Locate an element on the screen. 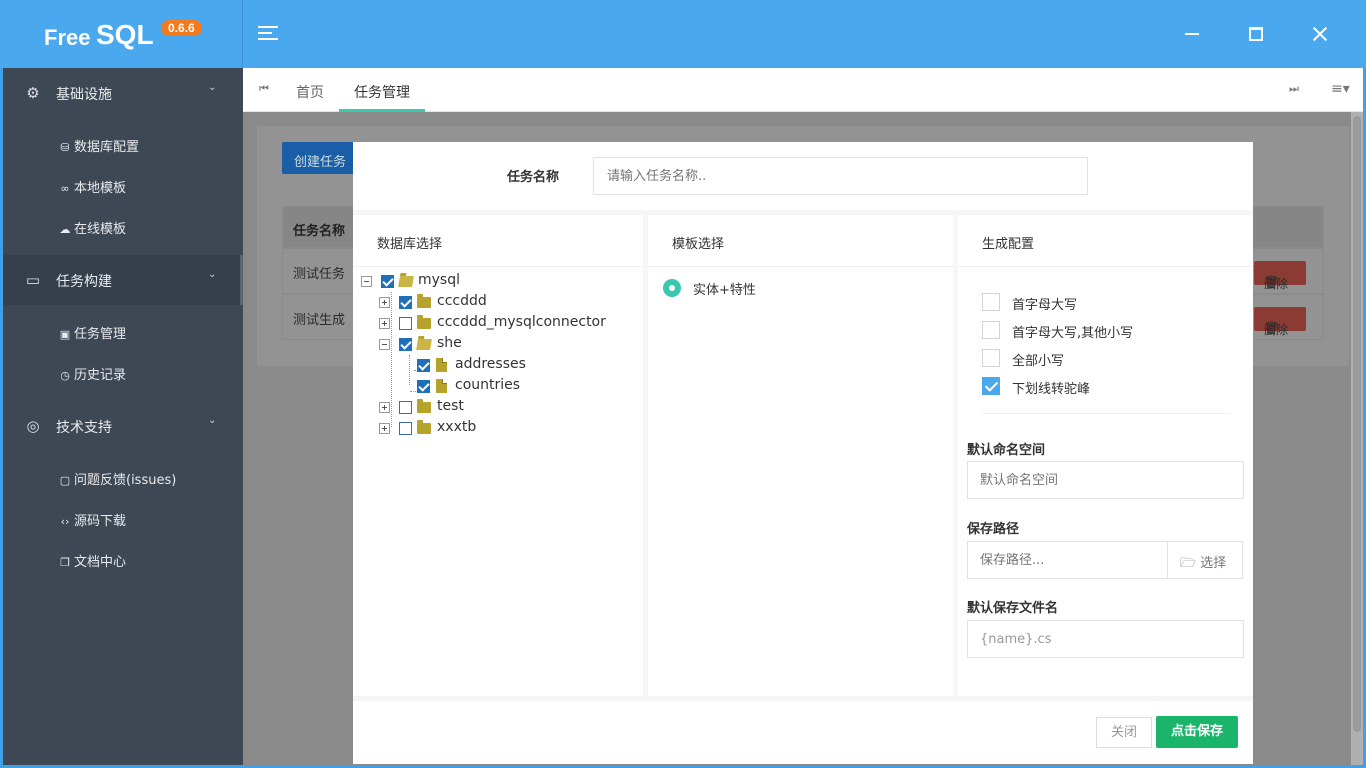 Image resolution: width=1366 pixels, height=768 pixels. database-icon: ⛁ is located at coordinates (65, 147).